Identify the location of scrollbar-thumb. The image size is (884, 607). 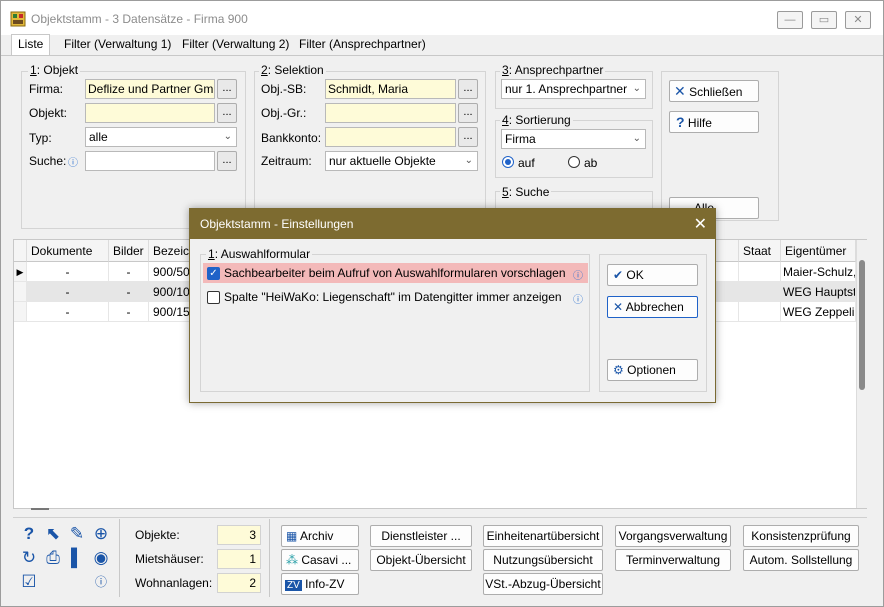
(862, 325).